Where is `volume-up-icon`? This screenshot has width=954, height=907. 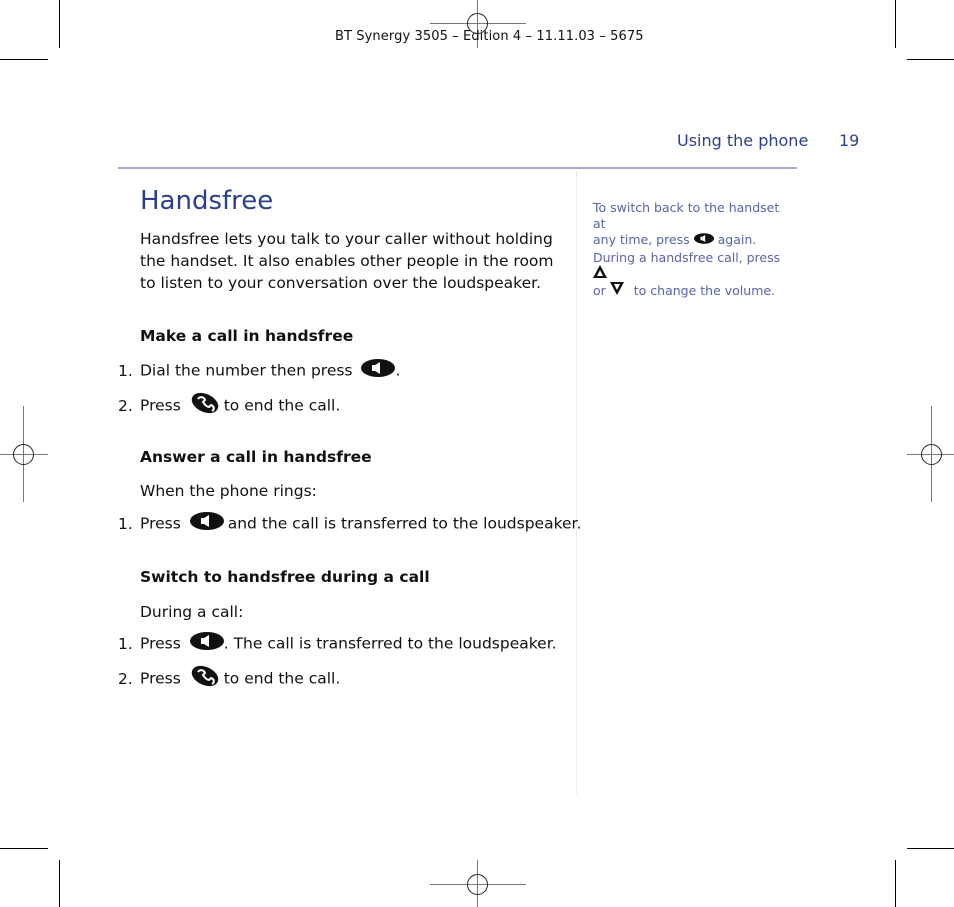
volume-up-icon is located at coordinates (600, 273).